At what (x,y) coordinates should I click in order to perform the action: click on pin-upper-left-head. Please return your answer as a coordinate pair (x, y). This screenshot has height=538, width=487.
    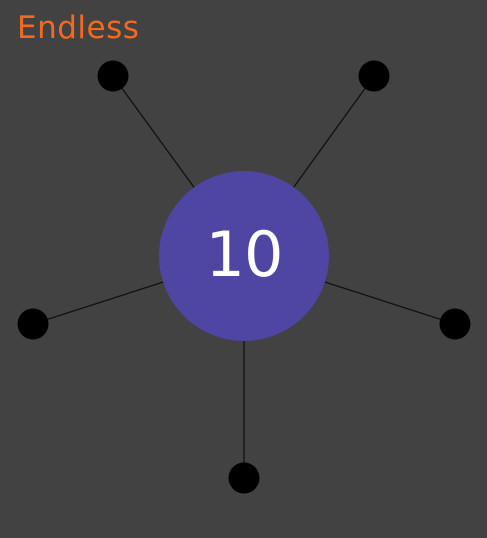
    Looking at the image, I should click on (113, 76).